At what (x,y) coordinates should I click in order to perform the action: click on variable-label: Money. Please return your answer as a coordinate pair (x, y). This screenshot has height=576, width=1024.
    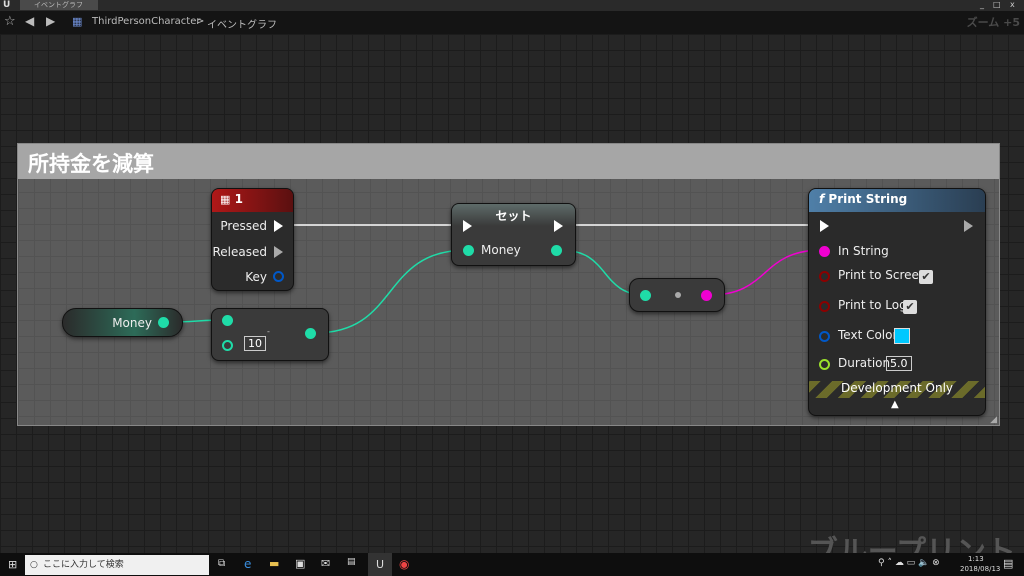
    Looking at the image, I should click on (132, 323).